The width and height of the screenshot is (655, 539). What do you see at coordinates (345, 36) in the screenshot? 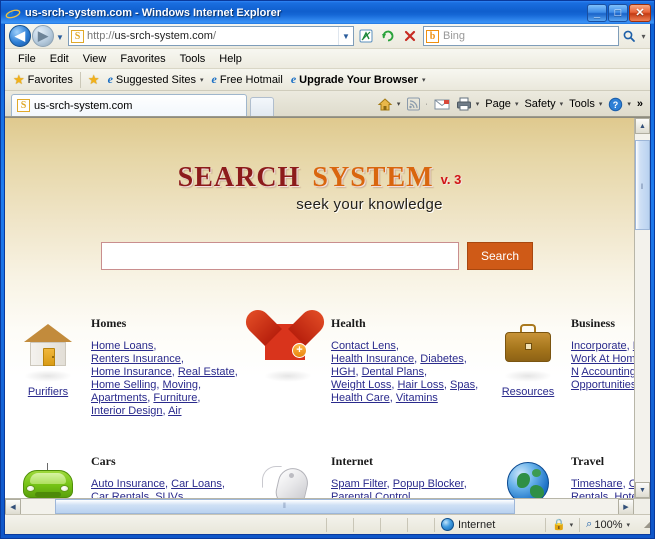
I see `chevron-down-icon: ▼` at bounding box center [345, 36].